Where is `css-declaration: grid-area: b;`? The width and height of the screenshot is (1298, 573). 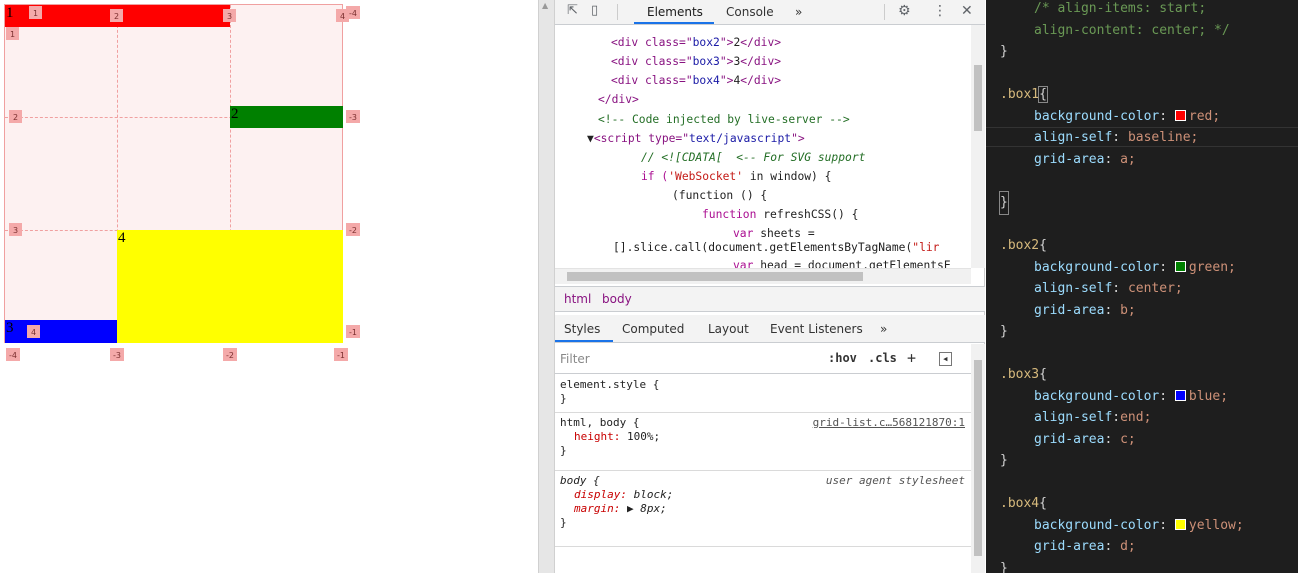
css-declaration: grid-area: b; is located at coordinates (1085, 310).